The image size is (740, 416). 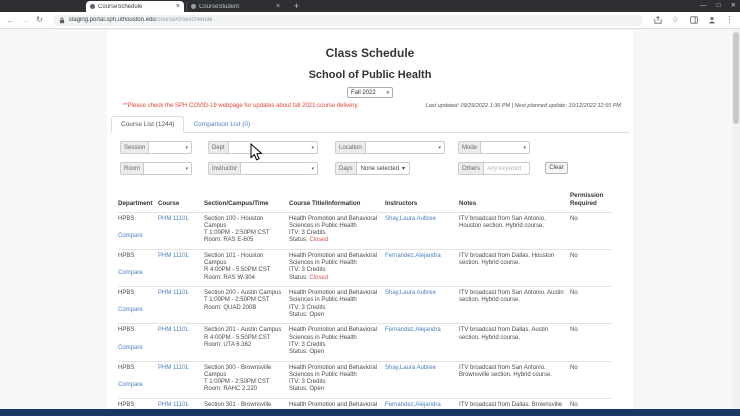 I want to click on tab-course-list: Course List (1244), so click(x=148, y=124).